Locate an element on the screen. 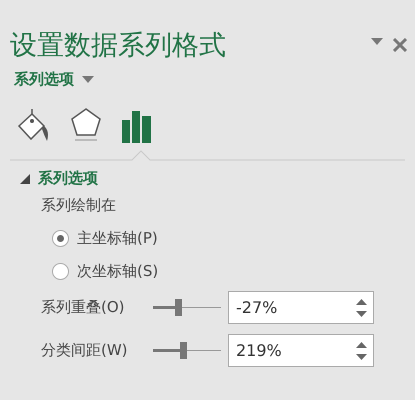  pane-title: 设置数据系列格式 is located at coordinates (118, 46).